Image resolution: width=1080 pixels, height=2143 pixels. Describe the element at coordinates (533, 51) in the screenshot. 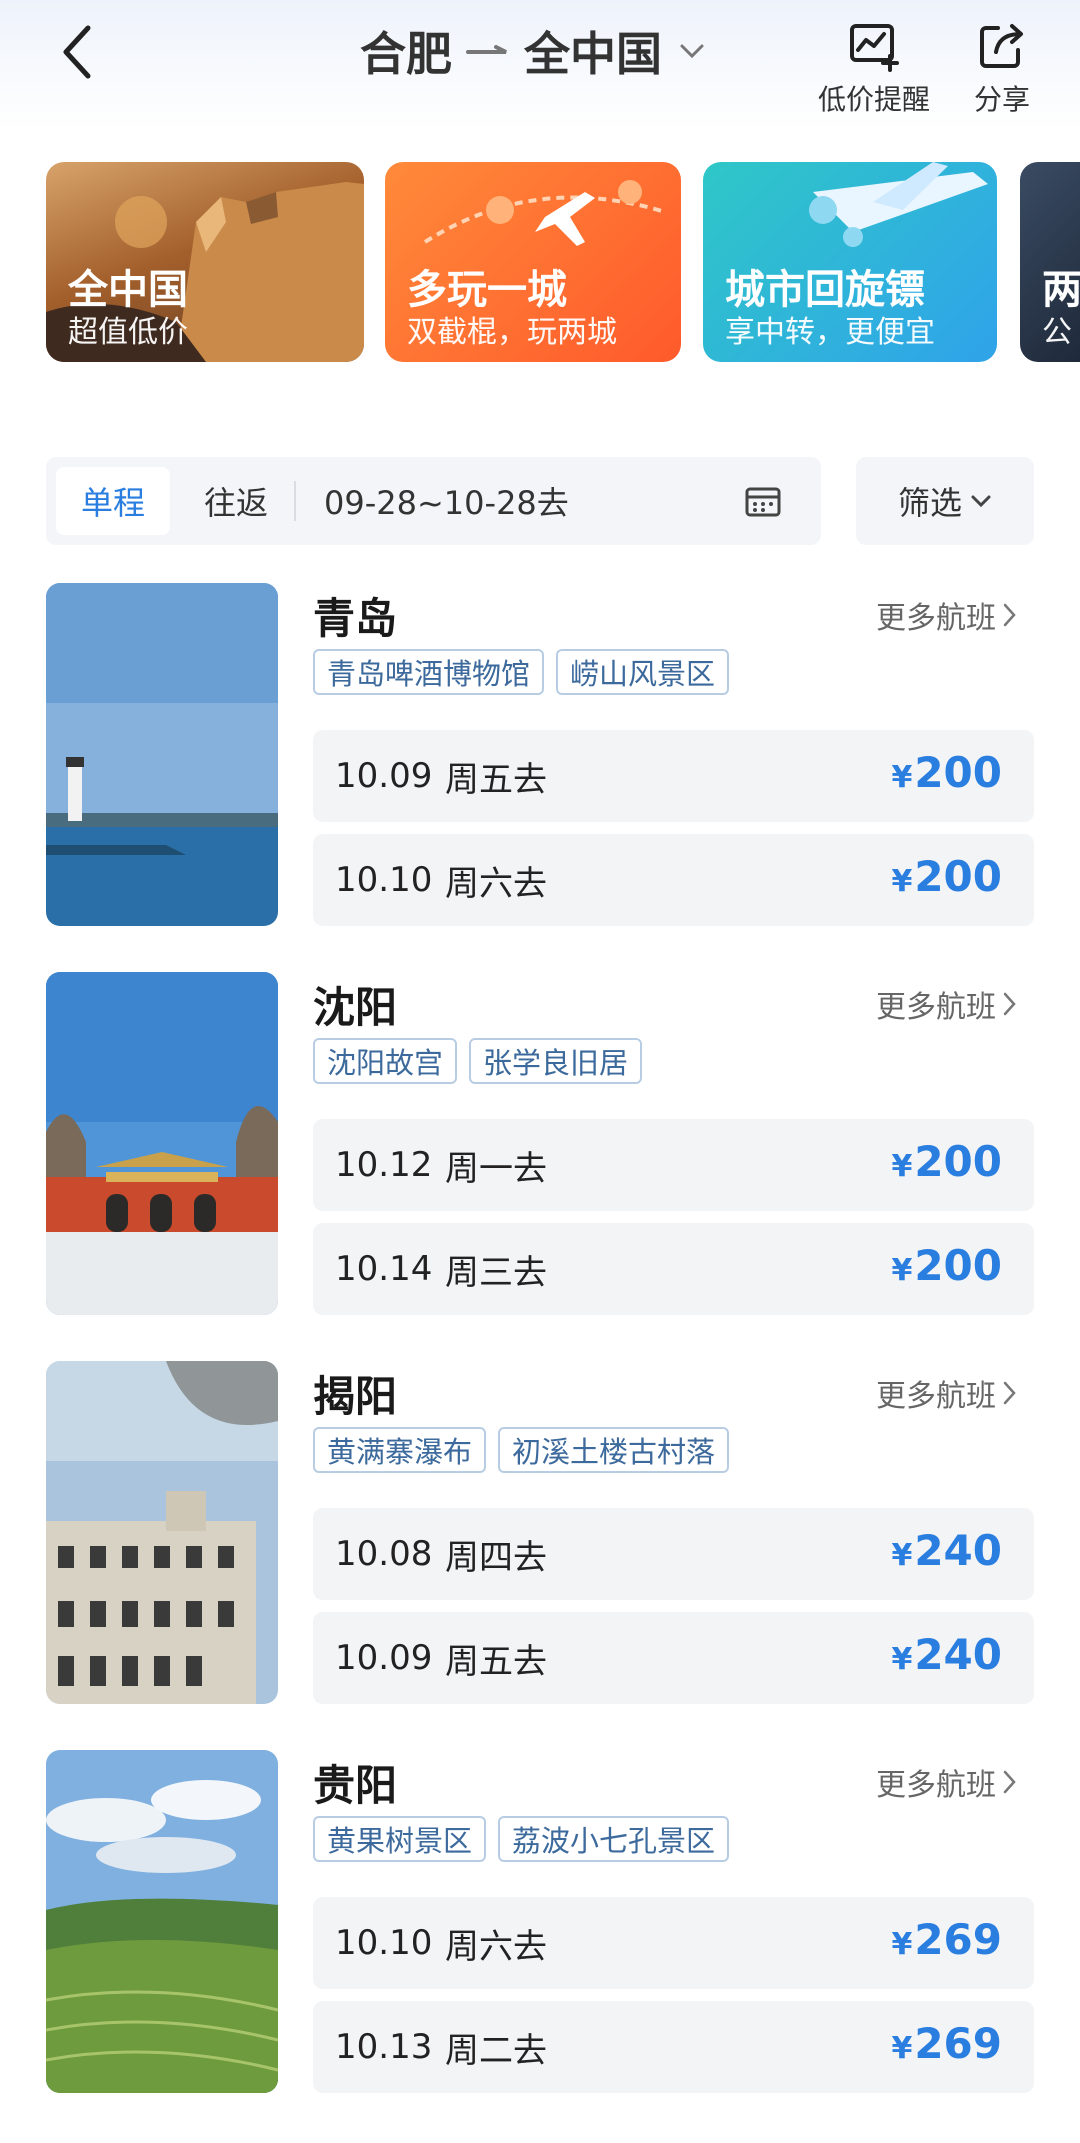

I see `route-selector: 合肥 全中国` at that location.